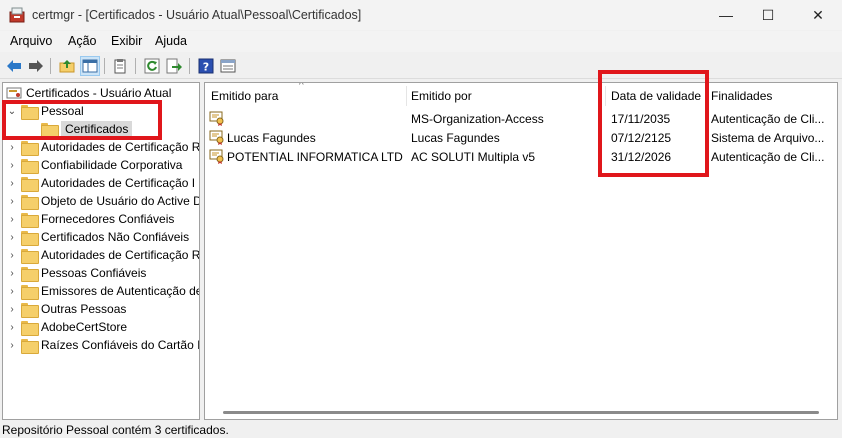 The width and height of the screenshot is (842, 438). Describe the element at coordinates (90, 219) in the screenshot. I see `tree-item: › Fornecedores Confiáveis` at that location.